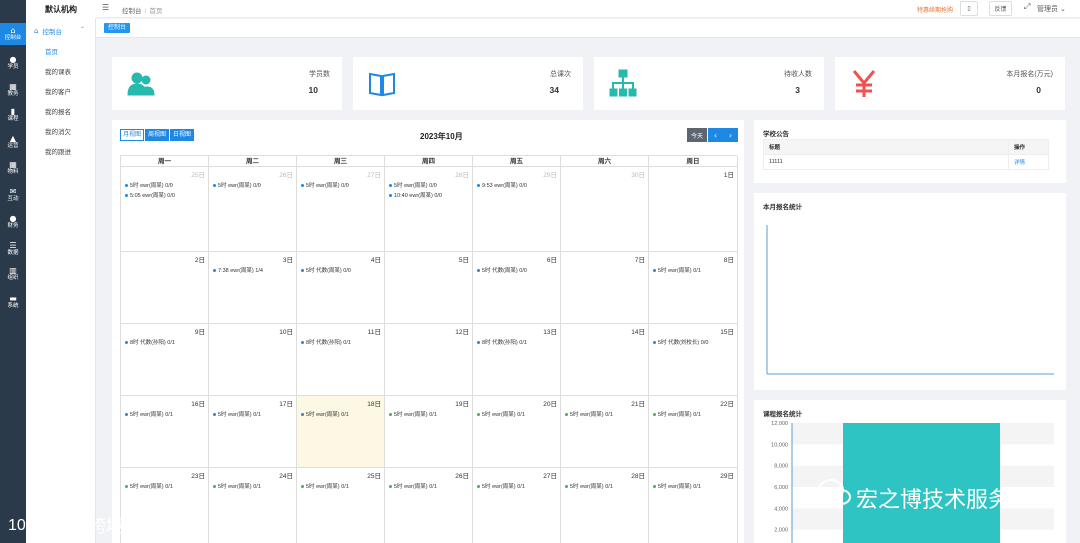 The width and height of the screenshot is (1080, 543). I want to click on calendar-day-cell: 16日 5时 ewr(周某) 0/1, so click(165, 432).